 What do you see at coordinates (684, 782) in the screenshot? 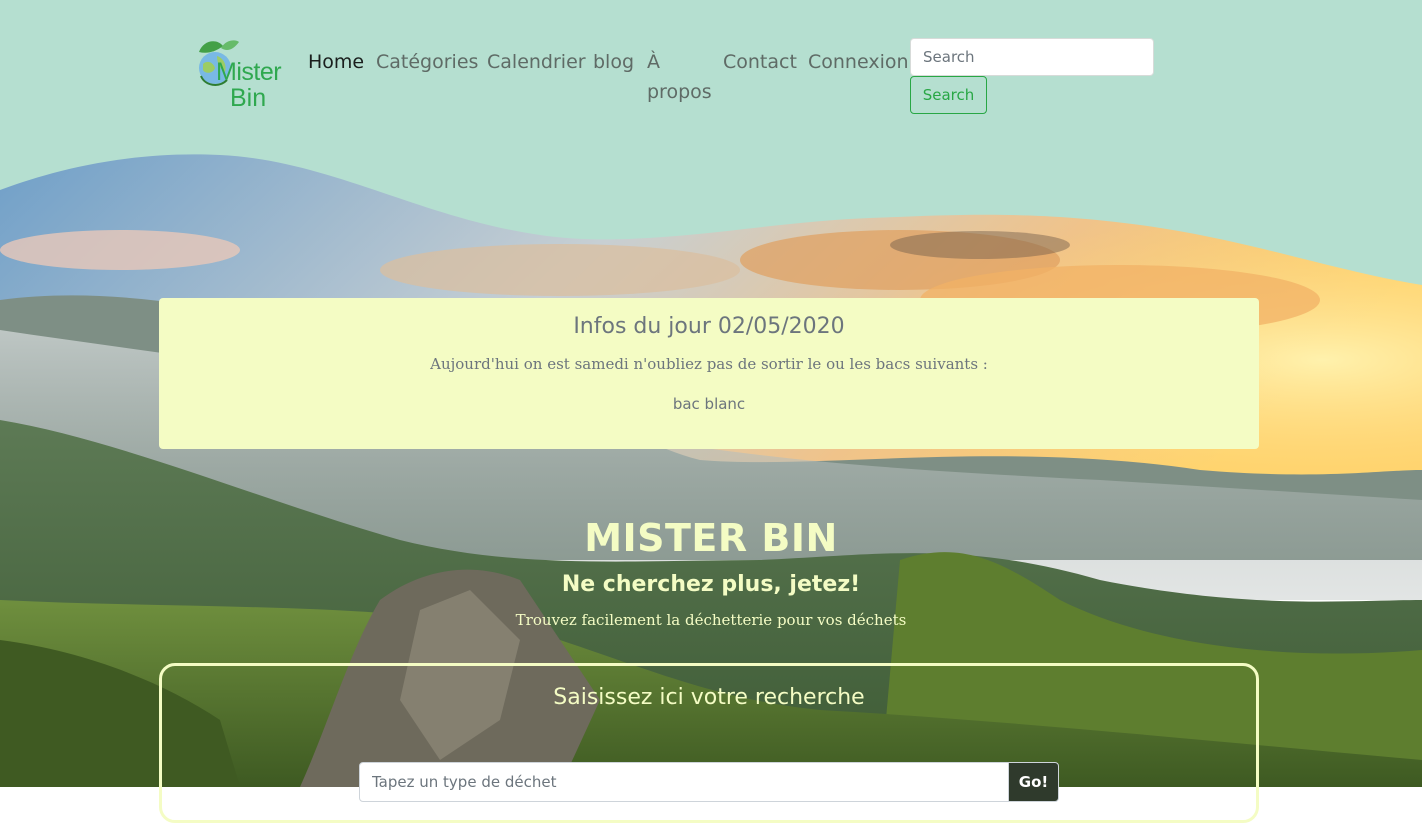
I see `waste-search-input` at bounding box center [684, 782].